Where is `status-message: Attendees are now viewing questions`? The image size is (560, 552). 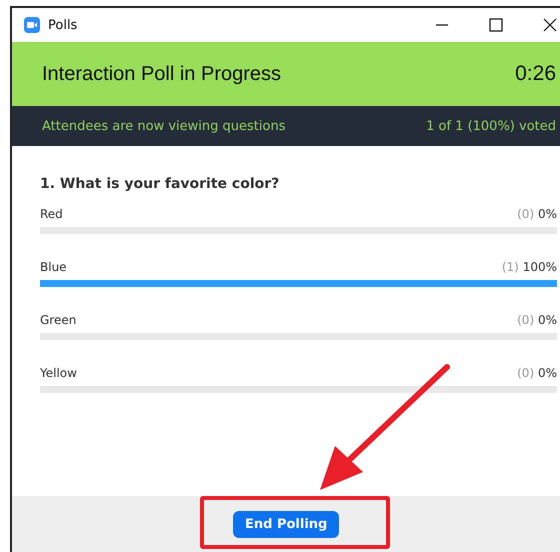 status-message: Attendees are now viewing questions is located at coordinates (164, 126).